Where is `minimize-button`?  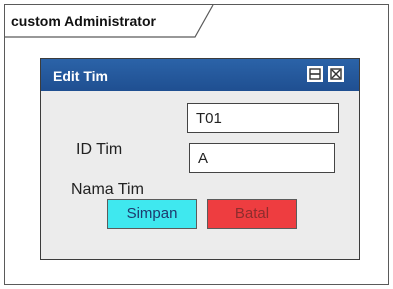
minimize-button is located at coordinates (315, 74).